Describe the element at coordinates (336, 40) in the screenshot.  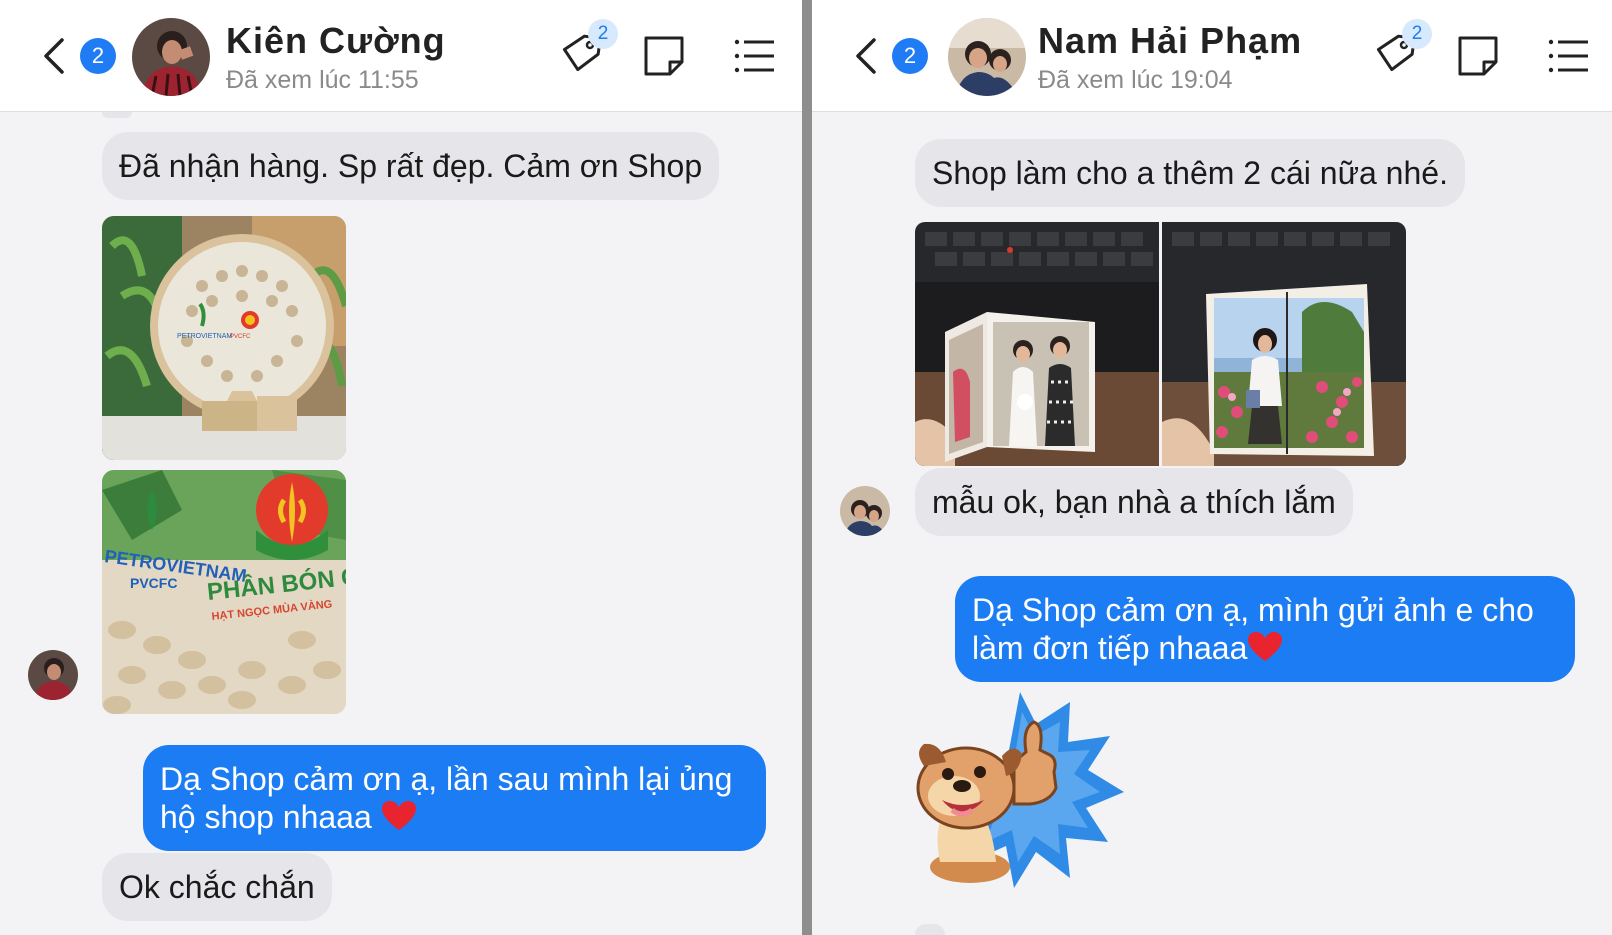
I see `contact-name: Kiên Cường` at that location.